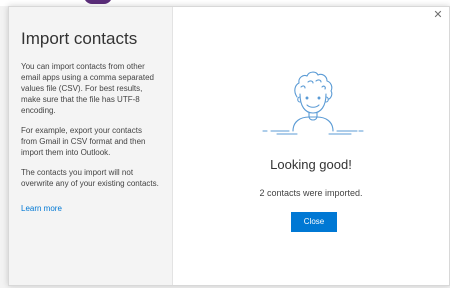 This screenshot has height=288, width=450. I want to click on learn-more-link: Learn more, so click(41, 208).